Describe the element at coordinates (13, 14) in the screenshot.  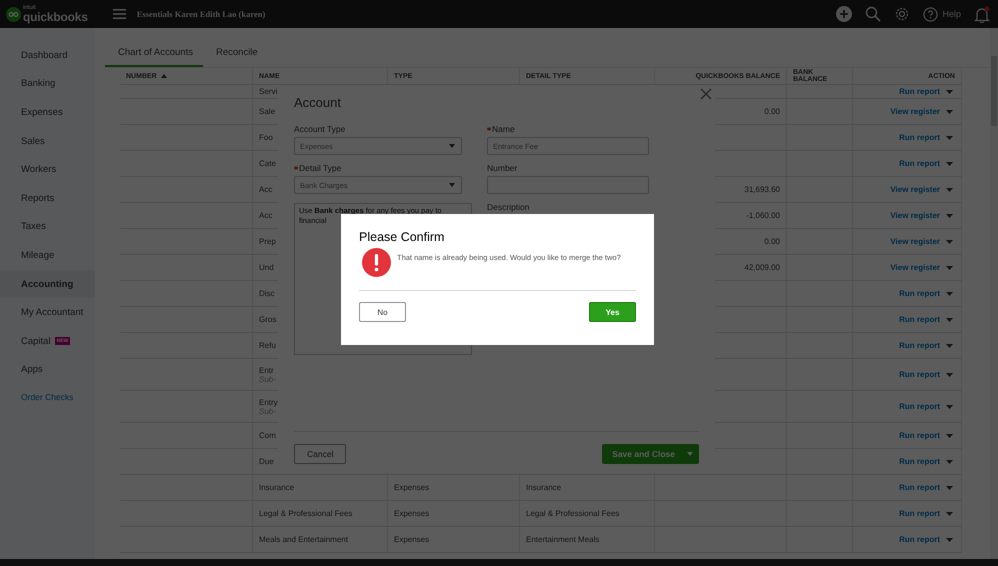
I see `logo-icon` at that location.